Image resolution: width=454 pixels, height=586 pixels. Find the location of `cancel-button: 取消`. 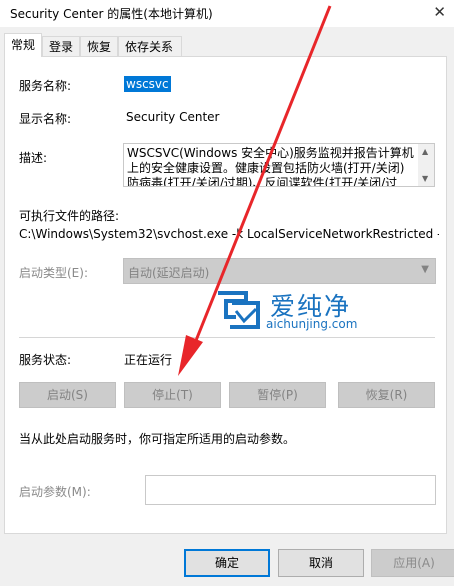

cancel-button: 取消 is located at coordinates (321, 563).